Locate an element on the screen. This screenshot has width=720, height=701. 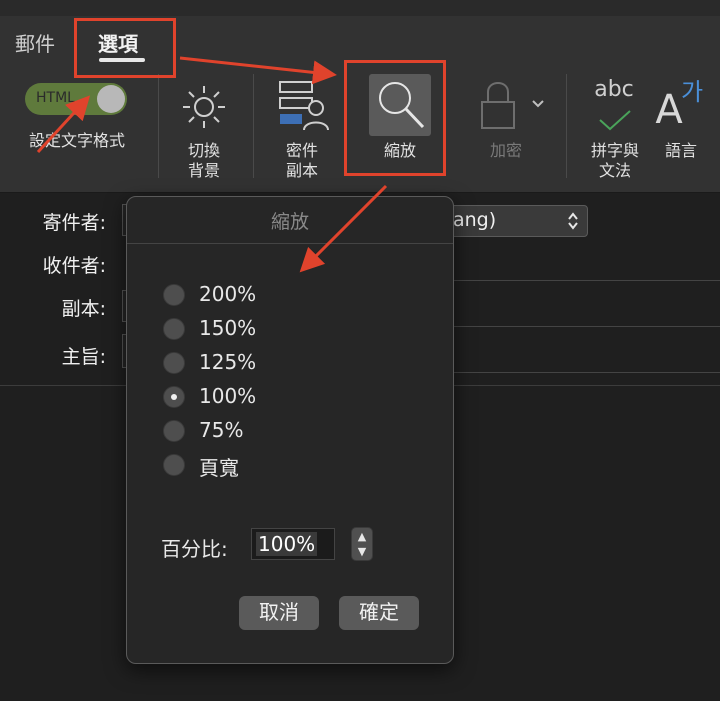
window-top-strip is located at coordinates (360, 8).